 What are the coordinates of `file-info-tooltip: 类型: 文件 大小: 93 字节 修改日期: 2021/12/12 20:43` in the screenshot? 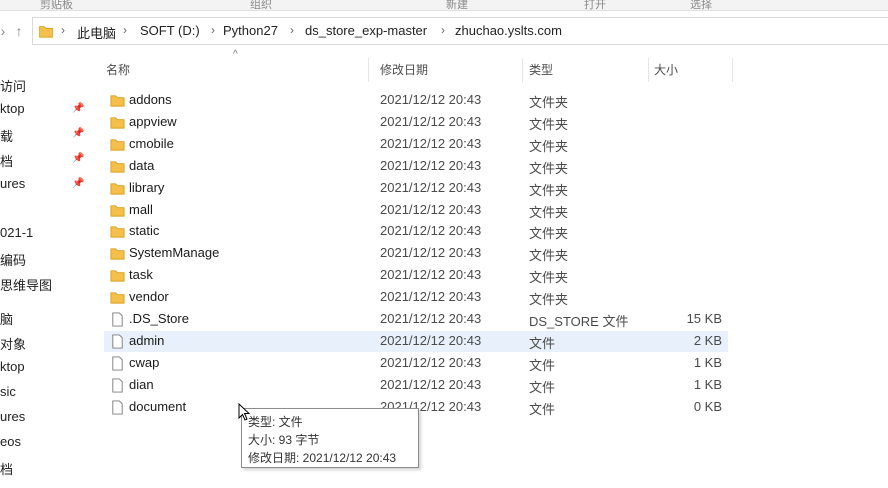 It's located at (330, 438).